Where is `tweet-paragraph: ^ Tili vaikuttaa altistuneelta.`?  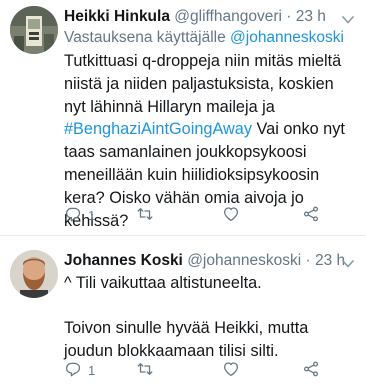 tweet-paragraph: ^ Tili vaikuttaa altistuneelta. is located at coordinates (163, 283).